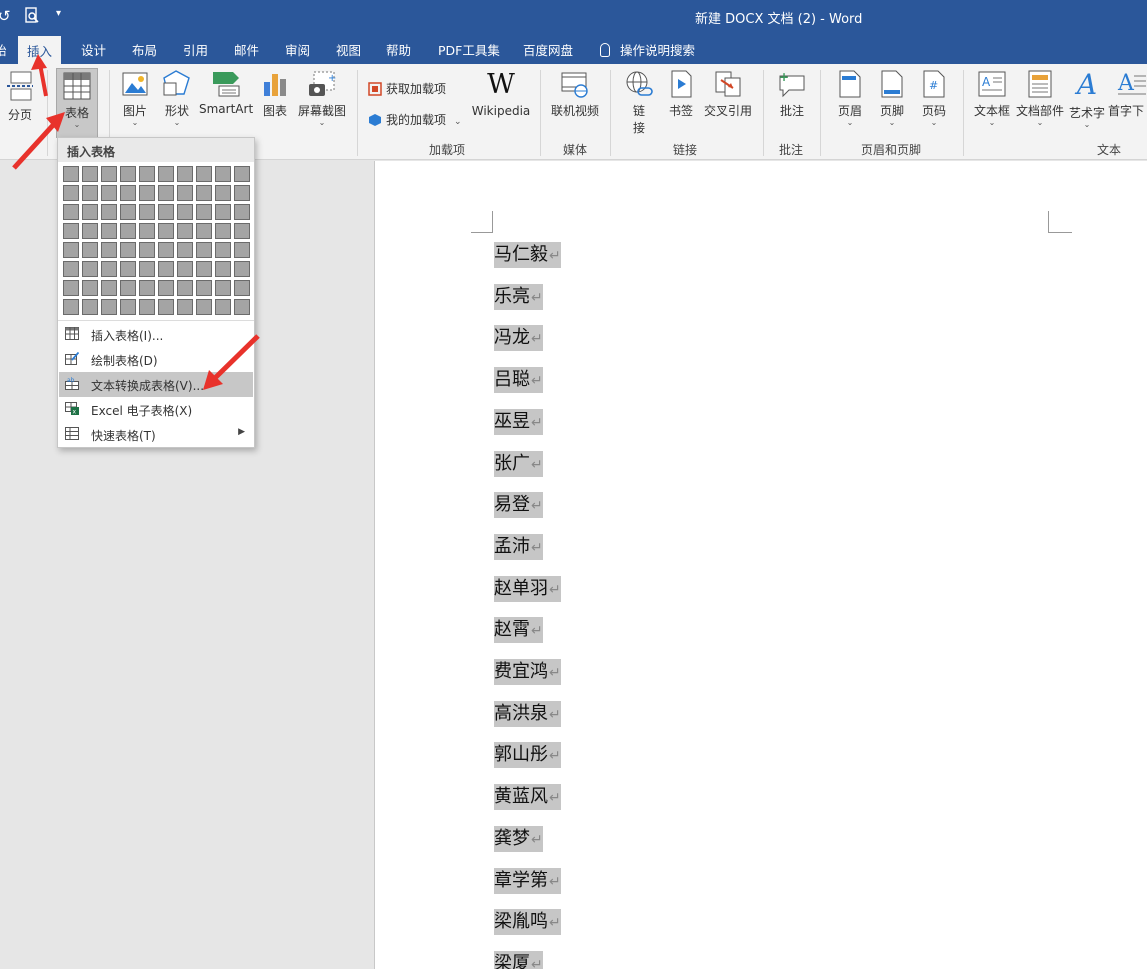 This screenshot has width=1147, height=969. What do you see at coordinates (43, 80) in the screenshot?
I see `annotation-arrow-to-insert-tab` at bounding box center [43, 80].